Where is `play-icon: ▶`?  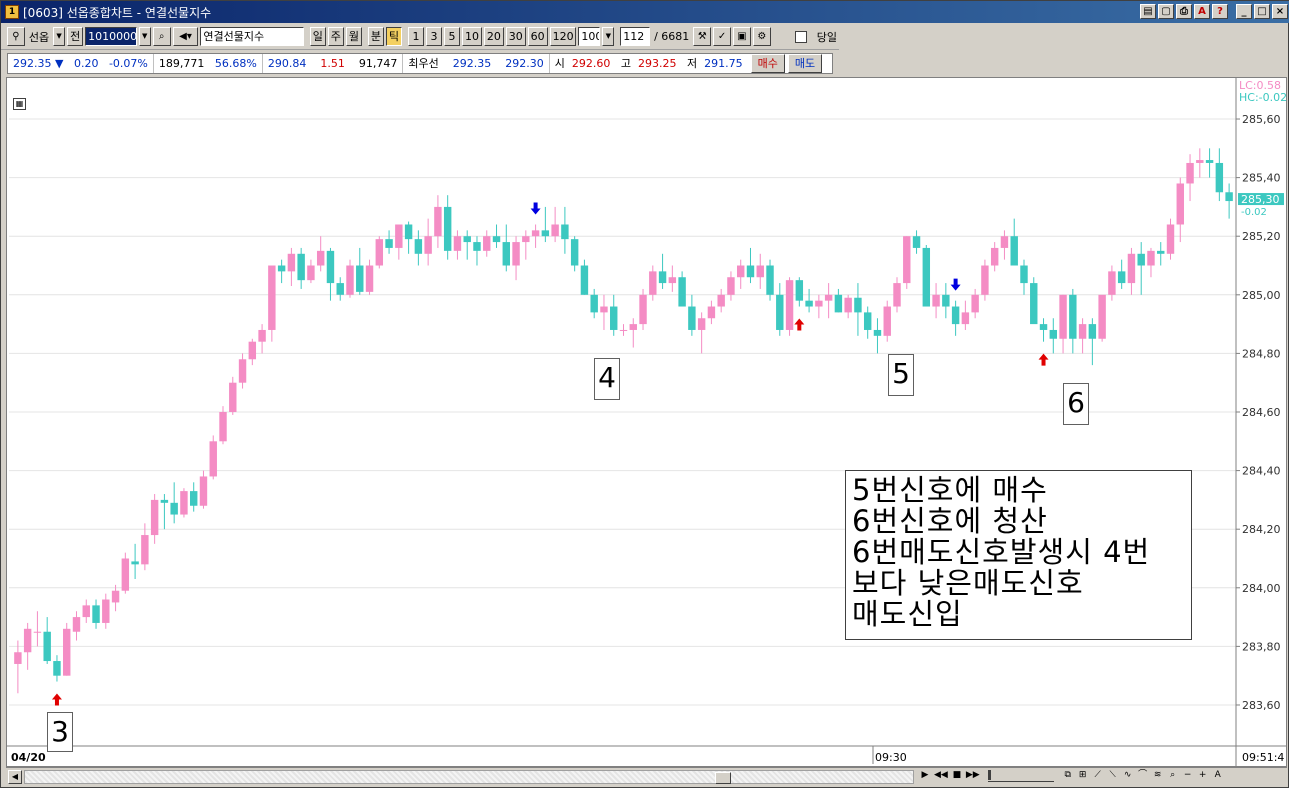
play-icon: ▶ is located at coordinates (925, 776).